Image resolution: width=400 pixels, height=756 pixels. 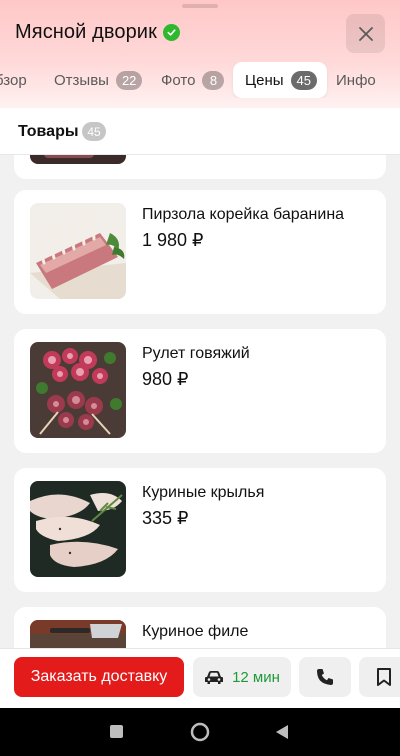 I want to click on product-price: 335 ₽, so click(x=165, y=518).